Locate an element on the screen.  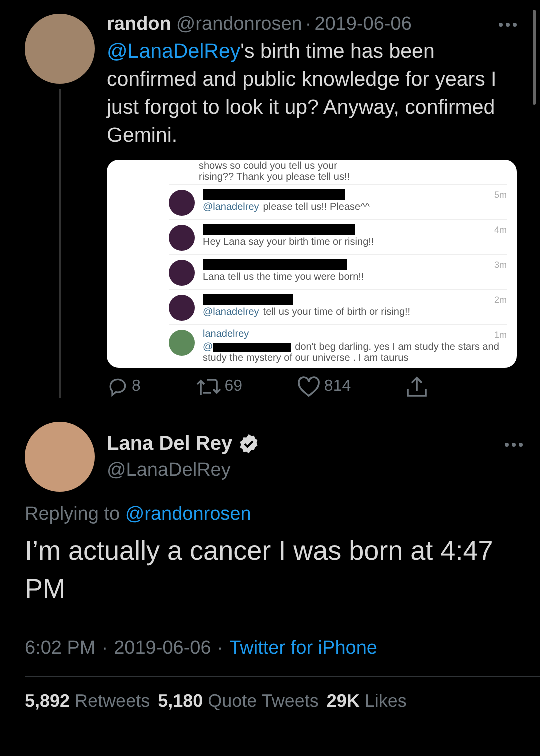
action-count: 69 is located at coordinates (233, 387).